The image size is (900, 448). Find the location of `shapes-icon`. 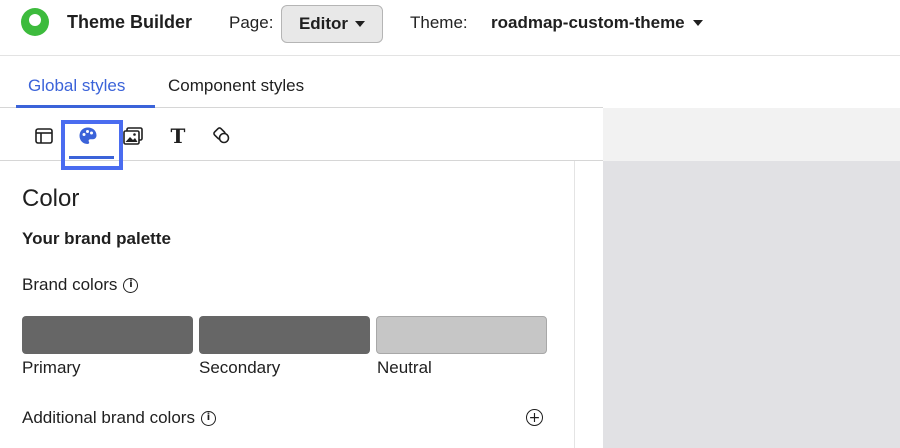

shapes-icon is located at coordinates (222, 136).